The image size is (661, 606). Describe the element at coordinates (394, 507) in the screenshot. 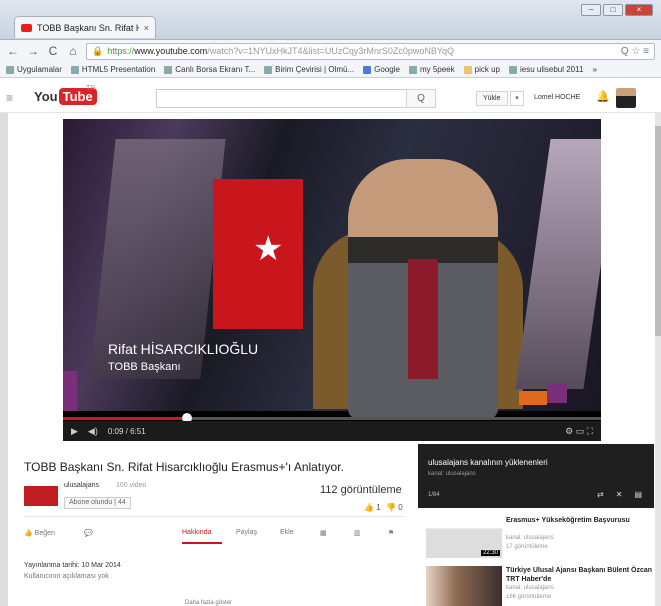

I see `dislike-button: 👎 0` at that location.